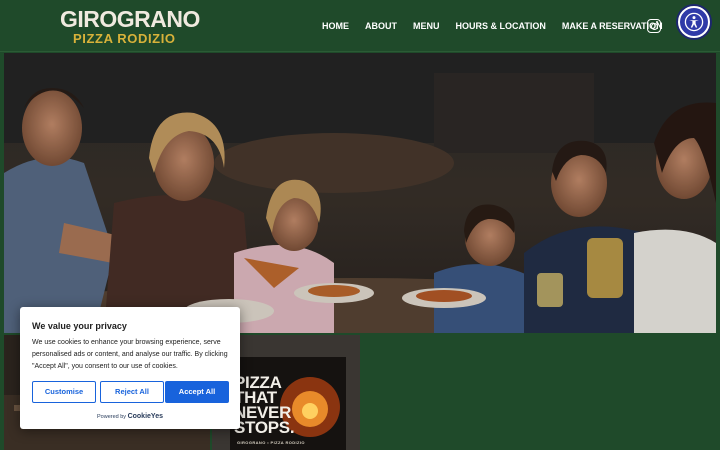 This screenshot has height=450, width=720. I want to click on instagram-icon, so click(654, 26).